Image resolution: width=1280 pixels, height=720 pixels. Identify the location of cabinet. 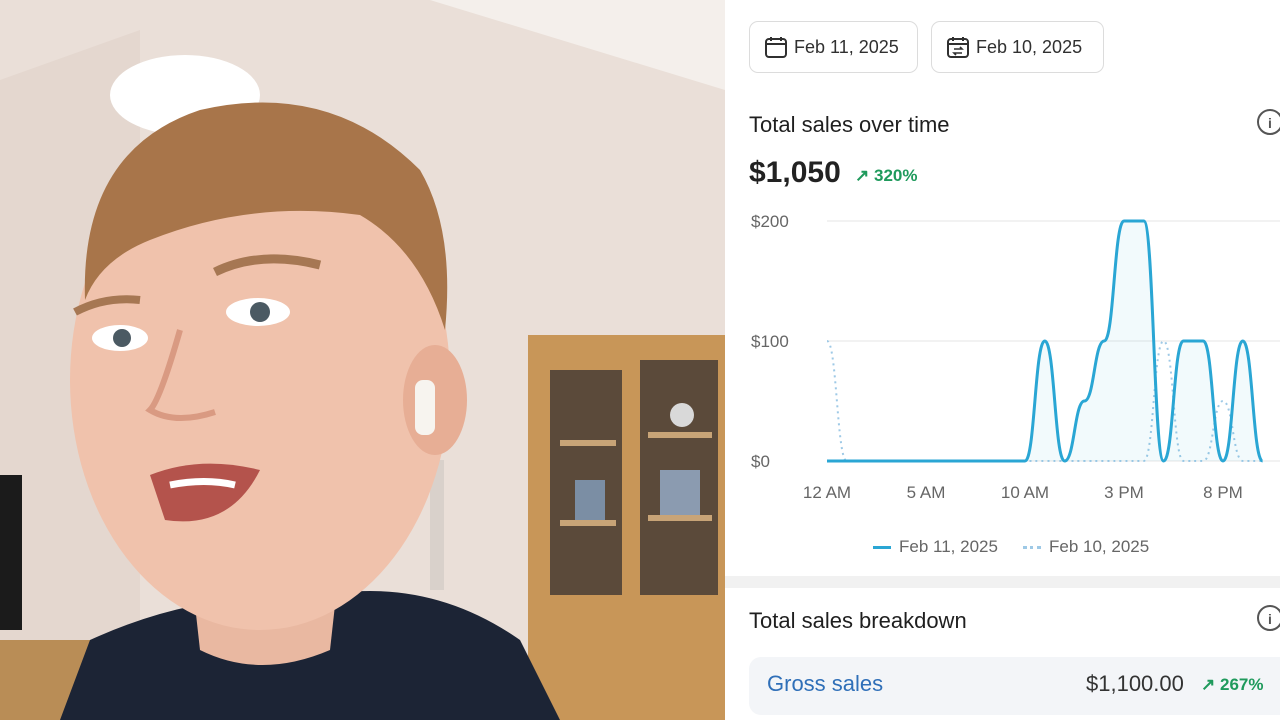
(626, 527).